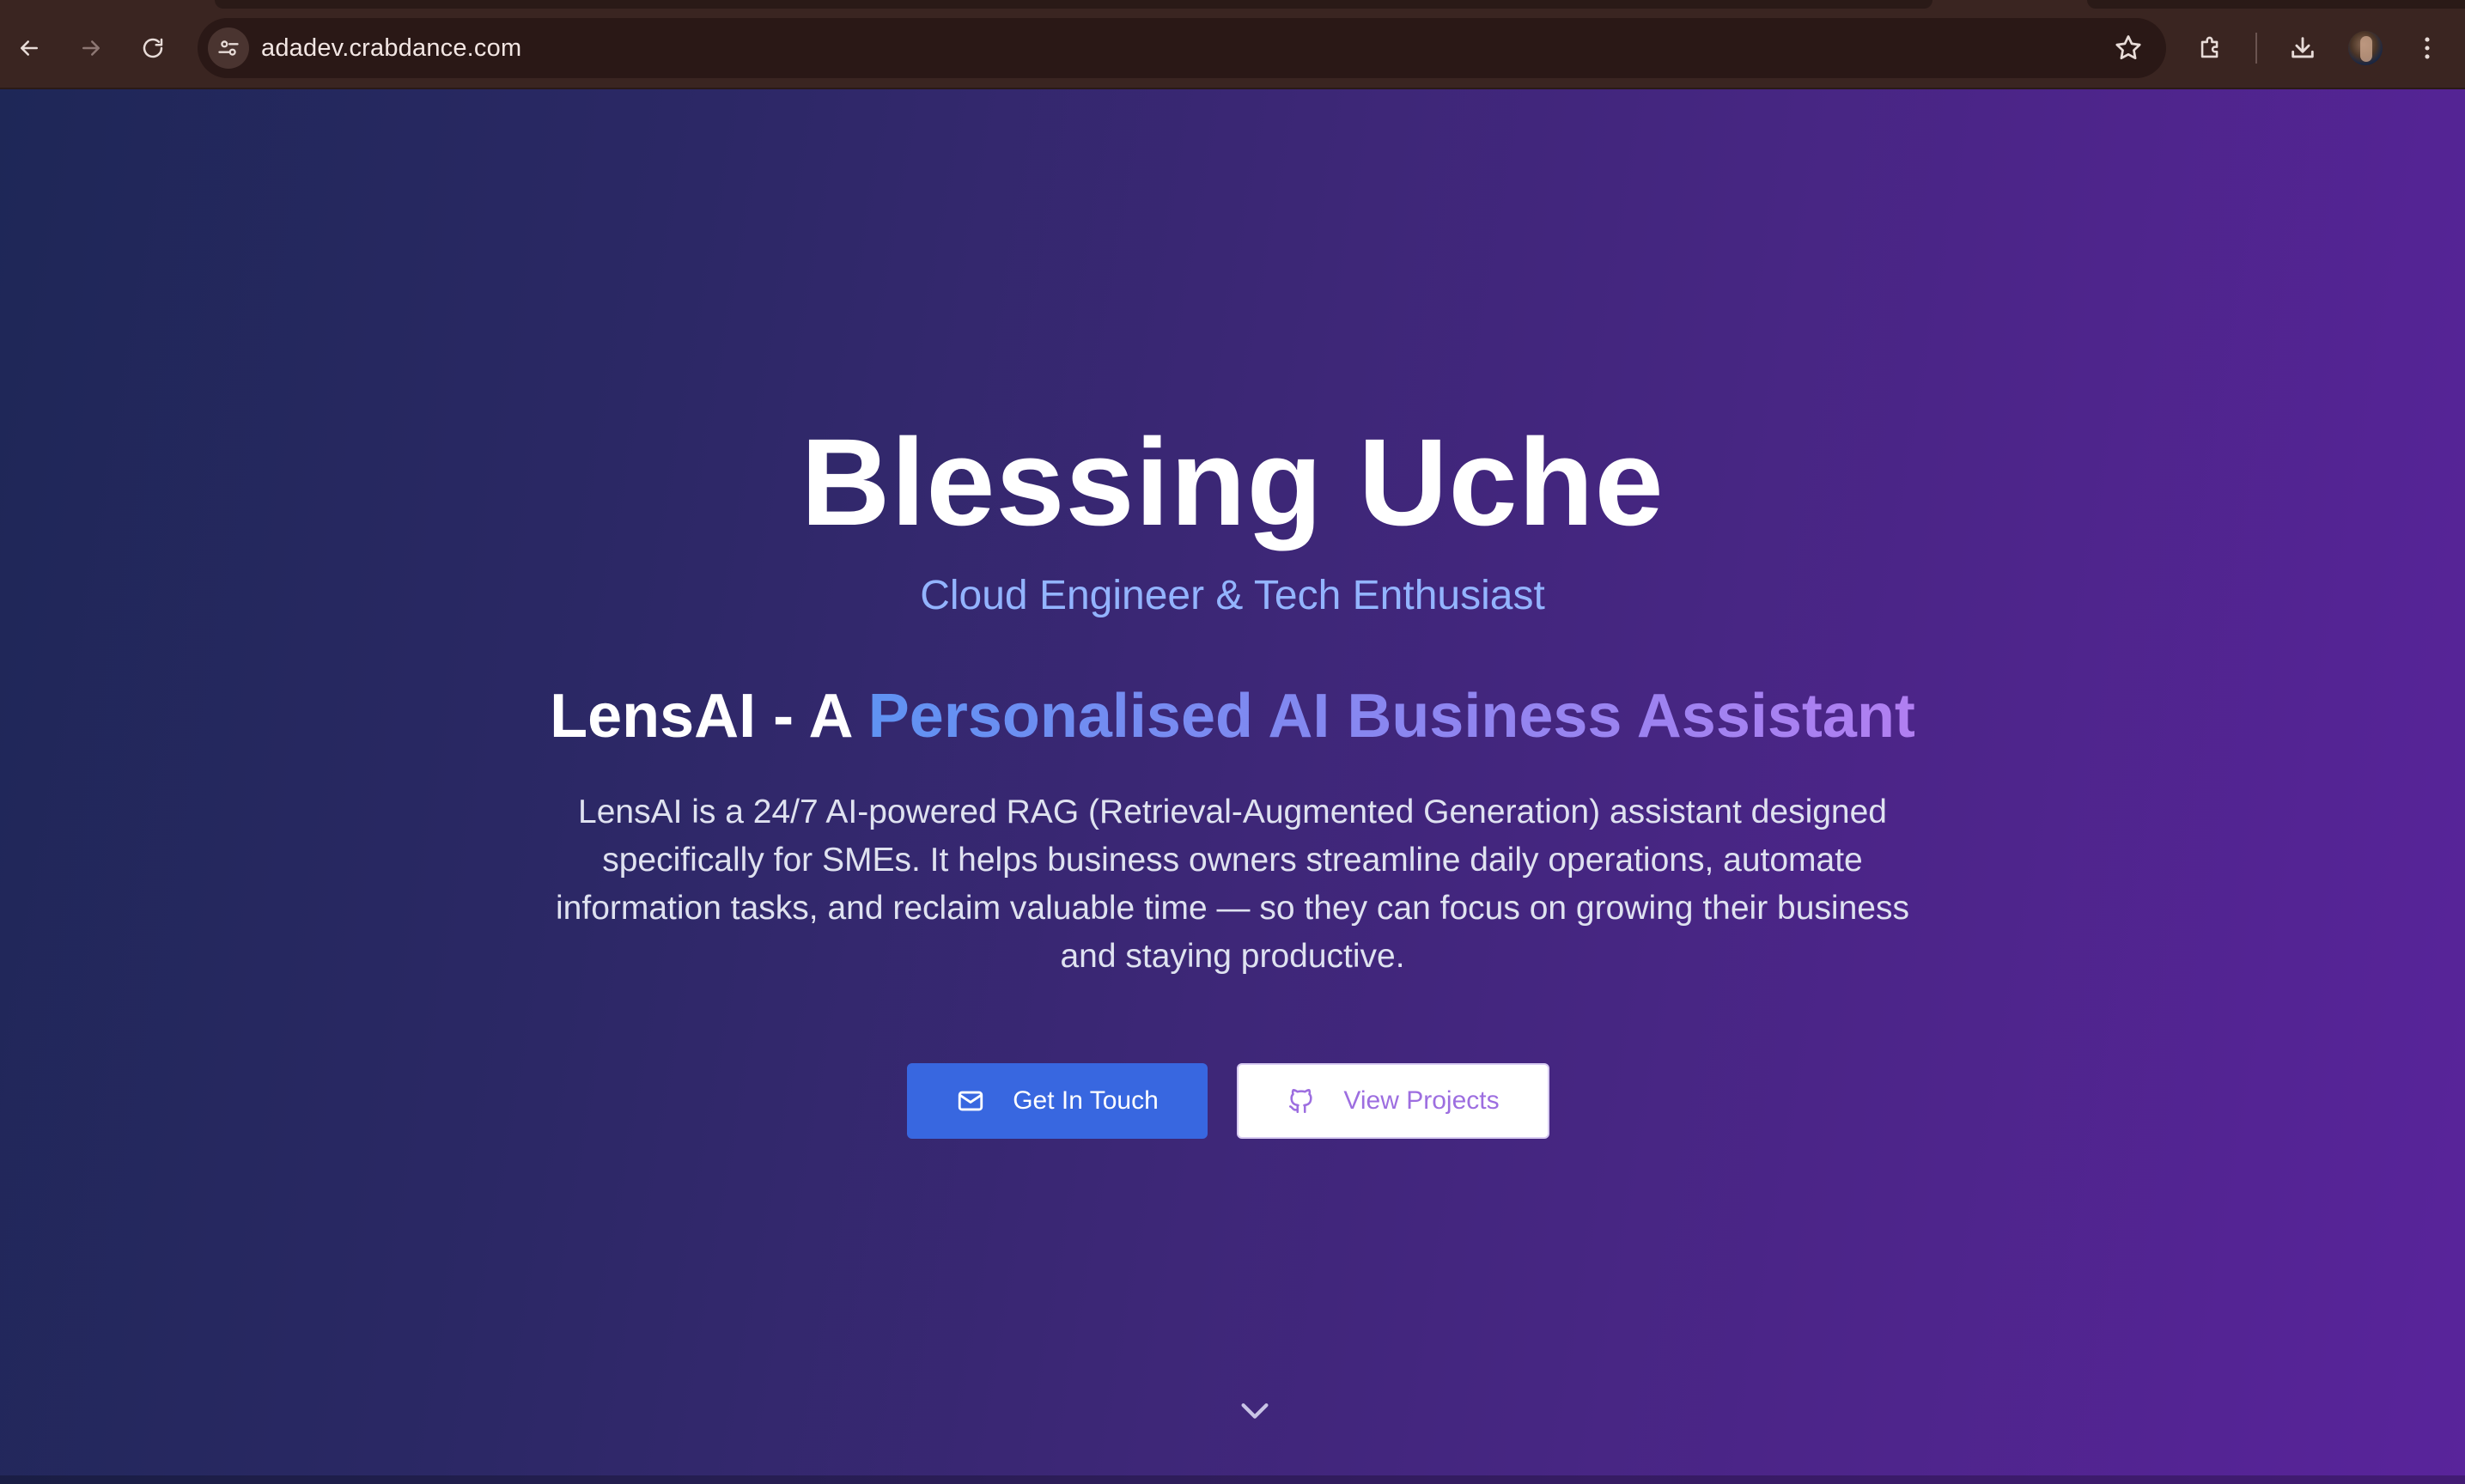 The width and height of the screenshot is (2465, 1484). What do you see at coordinates (2256, 49) in the screenshot?
I see `toolbar-divider` at bounding box center [2256, 49].